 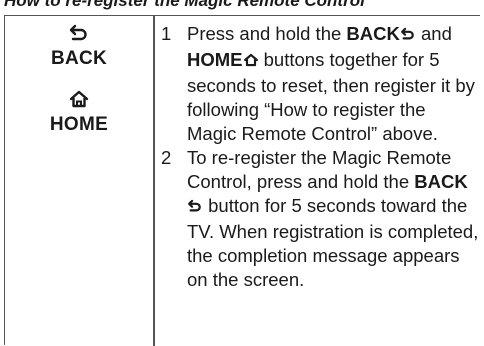 What do you see at coordinates (79, 58) in the screenshot?
I see `back-button-label: BACK` at bounding box center [79, 58].